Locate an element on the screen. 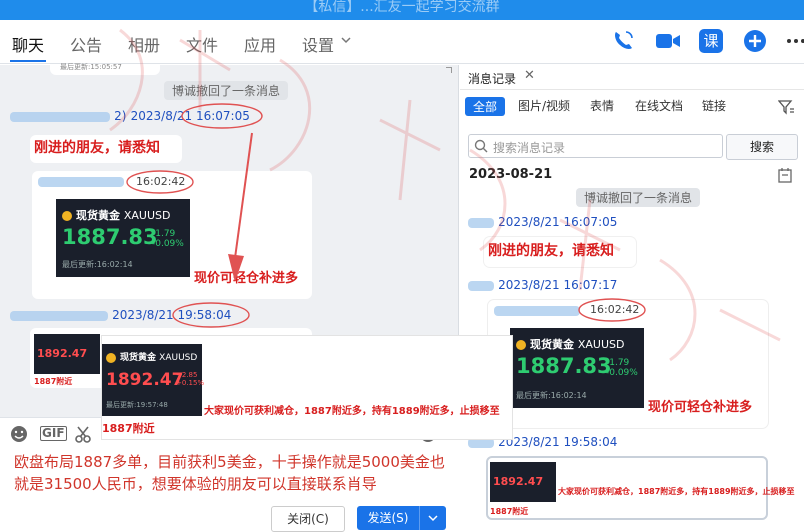  settings-chevron-down-icon is located at coordinates (346, 40).